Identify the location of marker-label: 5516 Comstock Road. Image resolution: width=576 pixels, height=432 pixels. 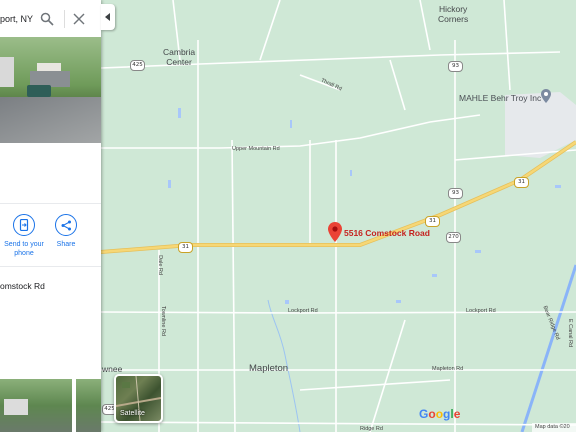
(387, 233).